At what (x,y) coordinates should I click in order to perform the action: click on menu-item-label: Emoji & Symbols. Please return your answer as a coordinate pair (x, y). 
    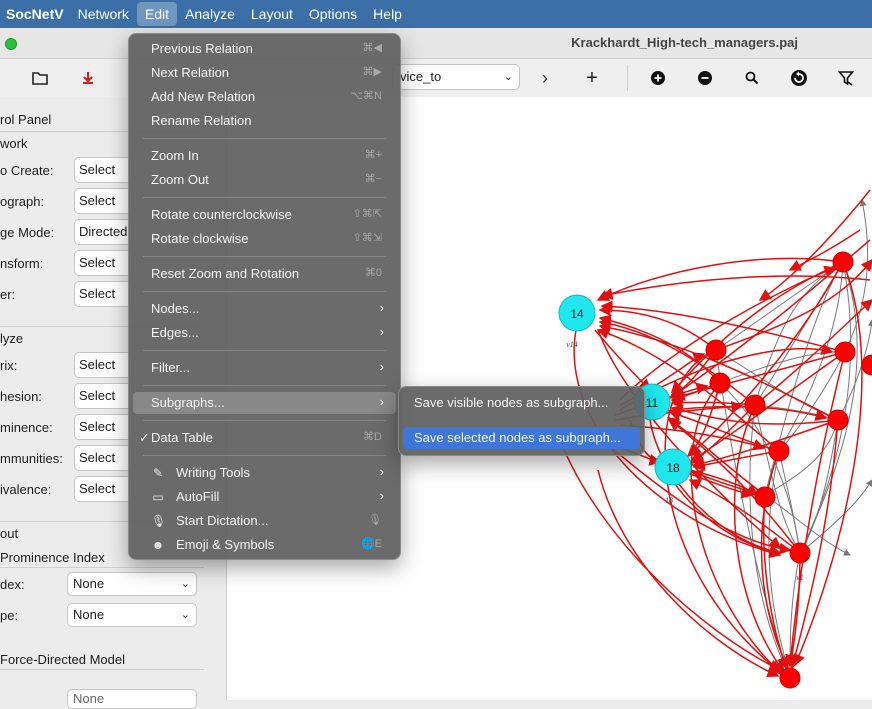
    Looking at the image, I should click on (225, 544).